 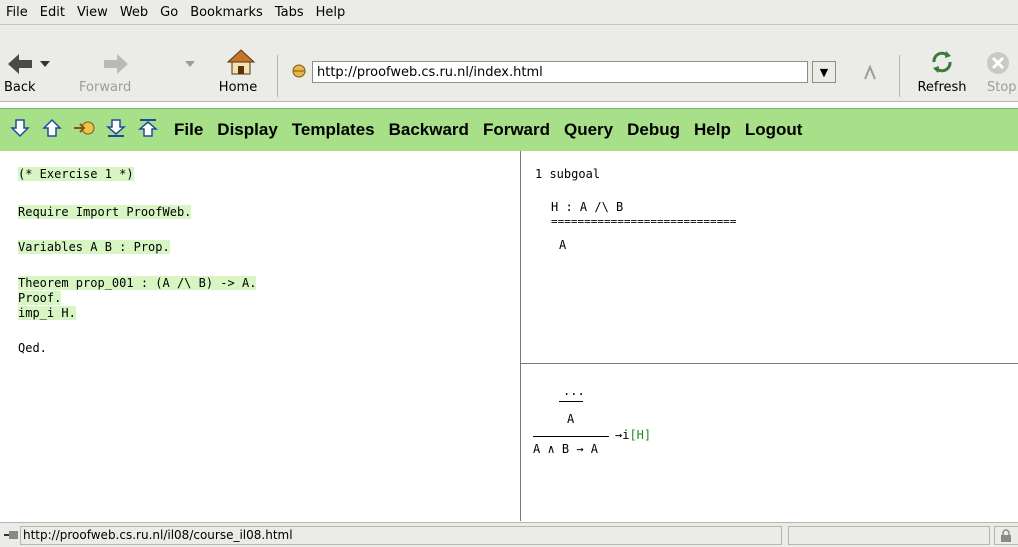 What do you see at coordinates (134, 75) in the screenshot?
I see `forward-button: Forward` at bounding box center [134, 75].